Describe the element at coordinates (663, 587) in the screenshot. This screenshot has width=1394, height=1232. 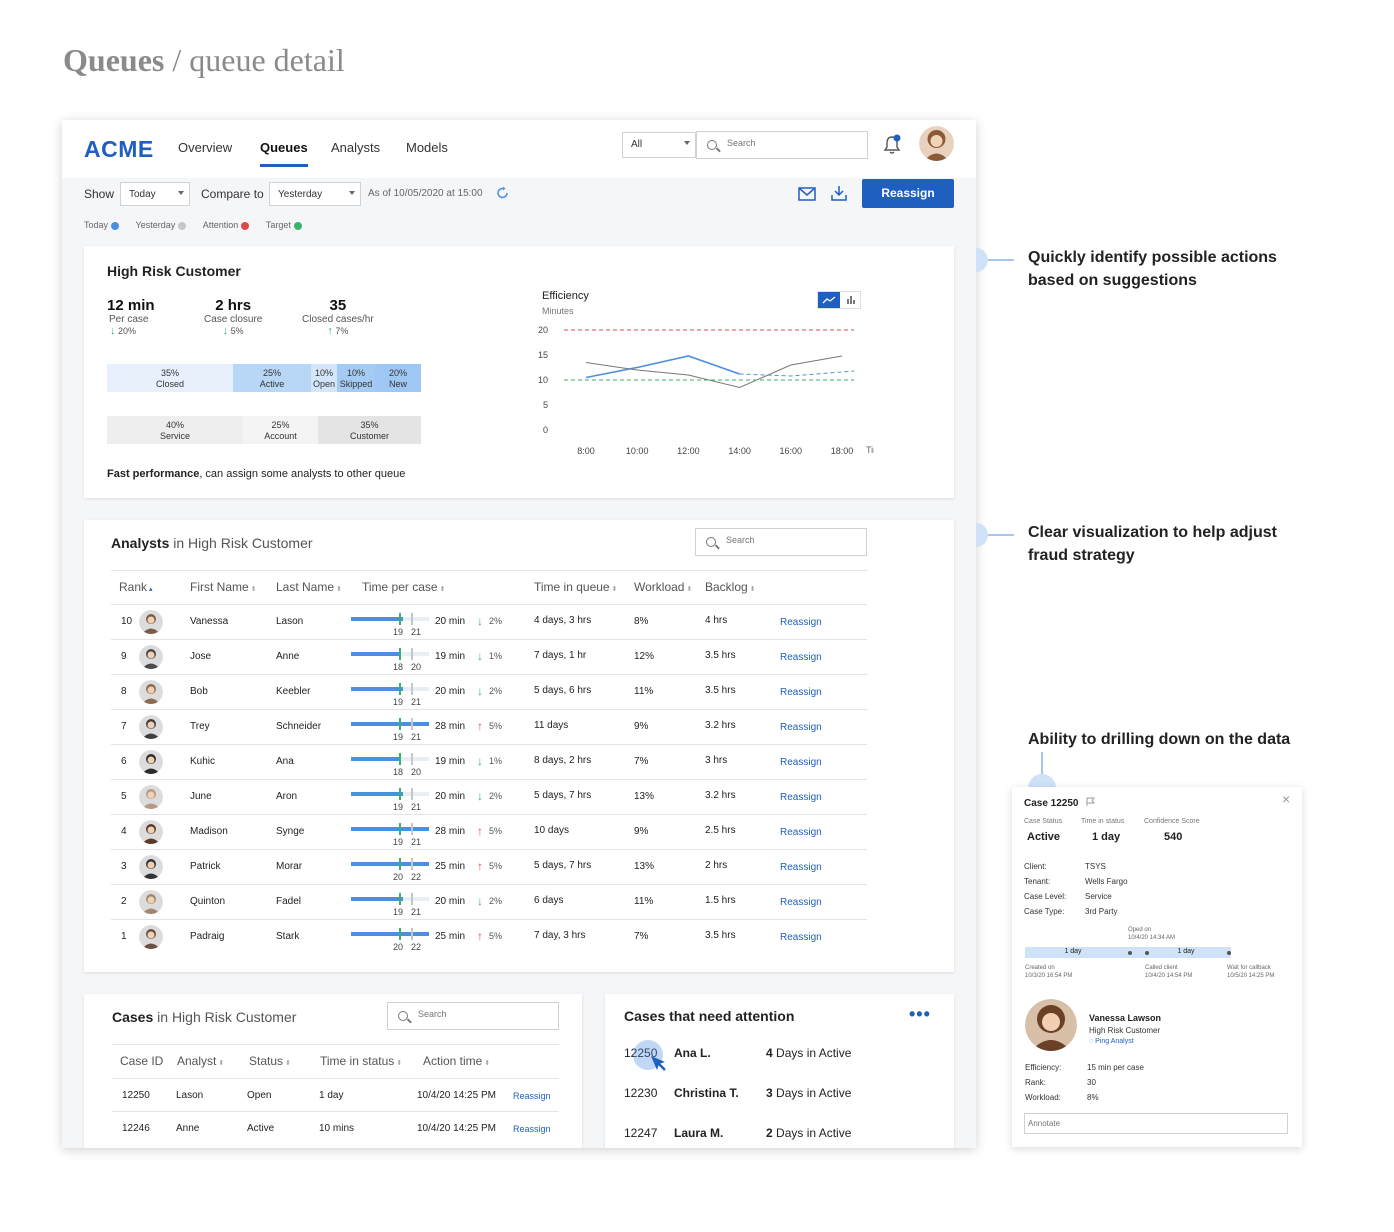
I see `column-header: Workload ⬍` at that location.